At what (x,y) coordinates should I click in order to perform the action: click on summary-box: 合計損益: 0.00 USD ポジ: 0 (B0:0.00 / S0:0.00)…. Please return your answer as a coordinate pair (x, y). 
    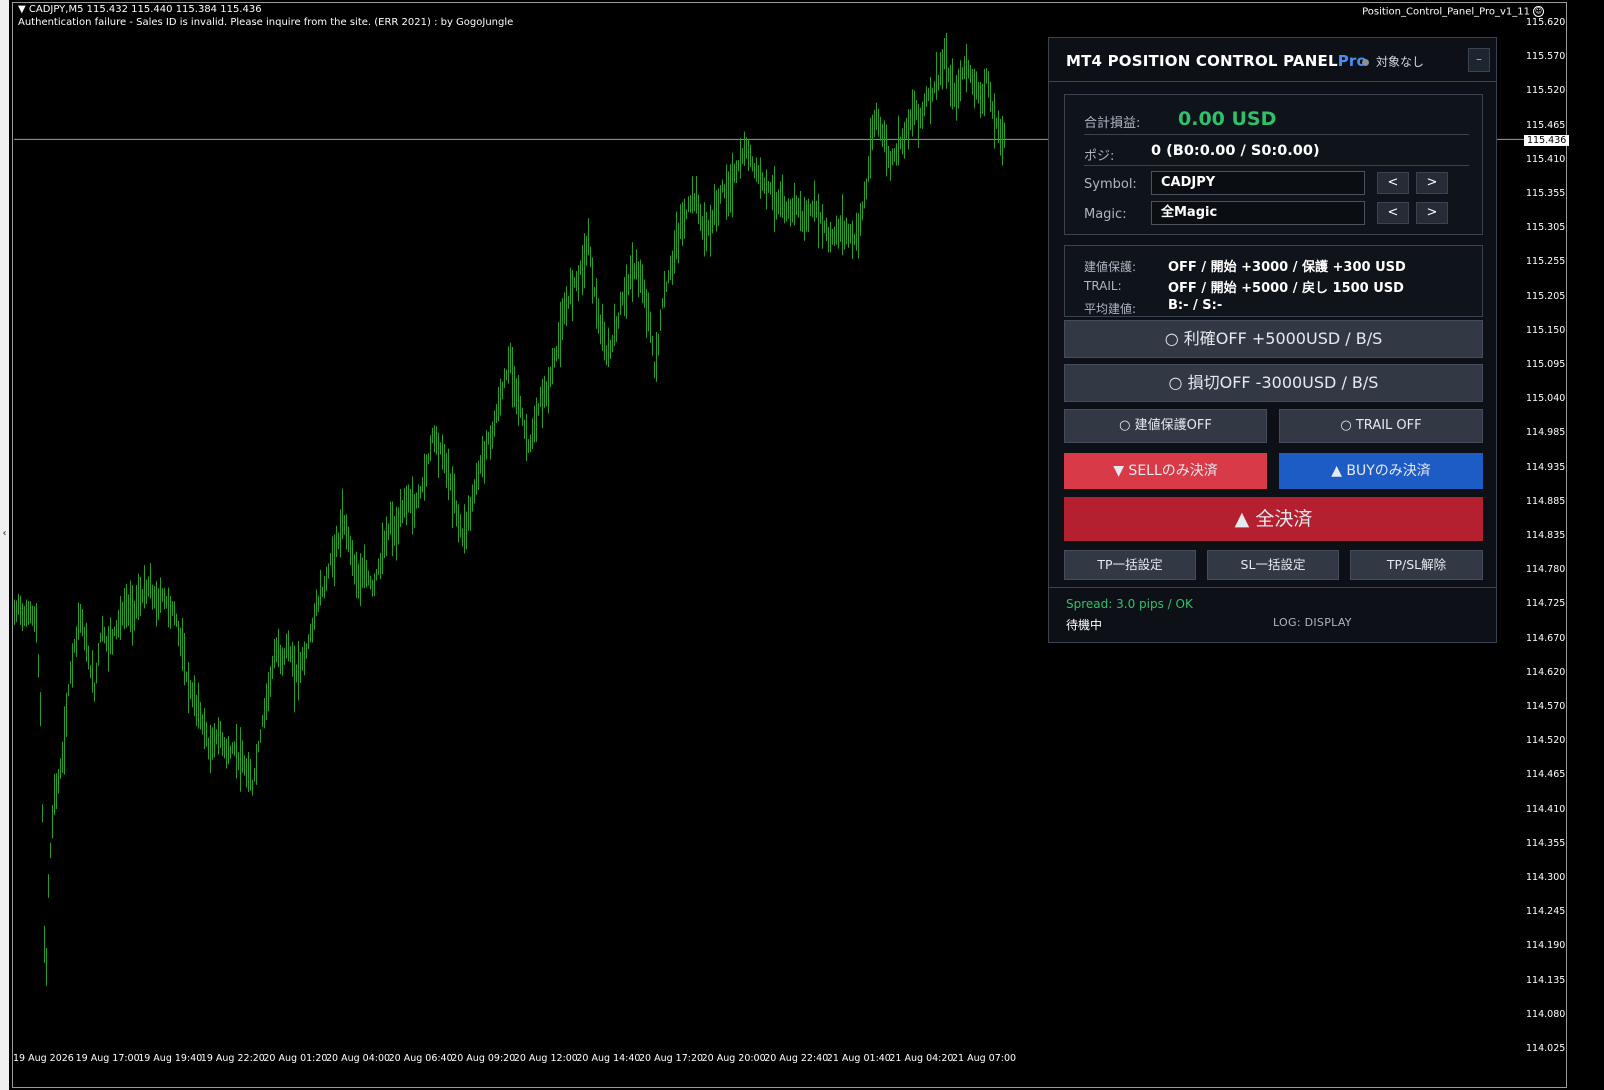
    Looking at the image, I should click on (1273, 164).